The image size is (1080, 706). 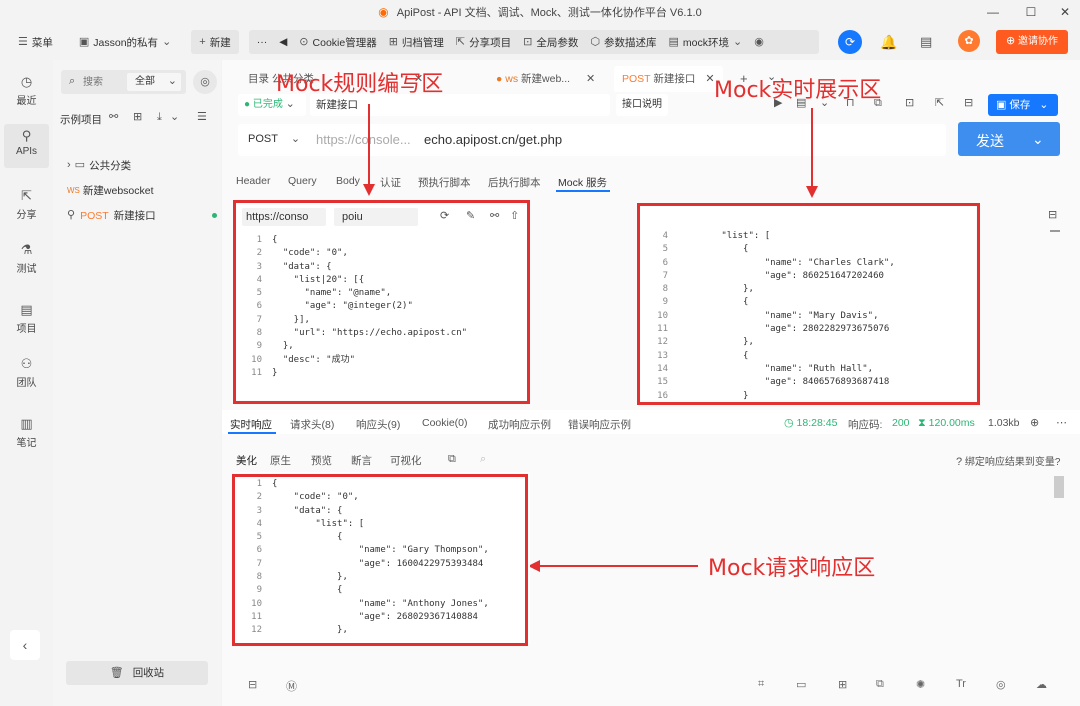 I want to click on trash-icon: 🗑, so click(x=116, y=673).